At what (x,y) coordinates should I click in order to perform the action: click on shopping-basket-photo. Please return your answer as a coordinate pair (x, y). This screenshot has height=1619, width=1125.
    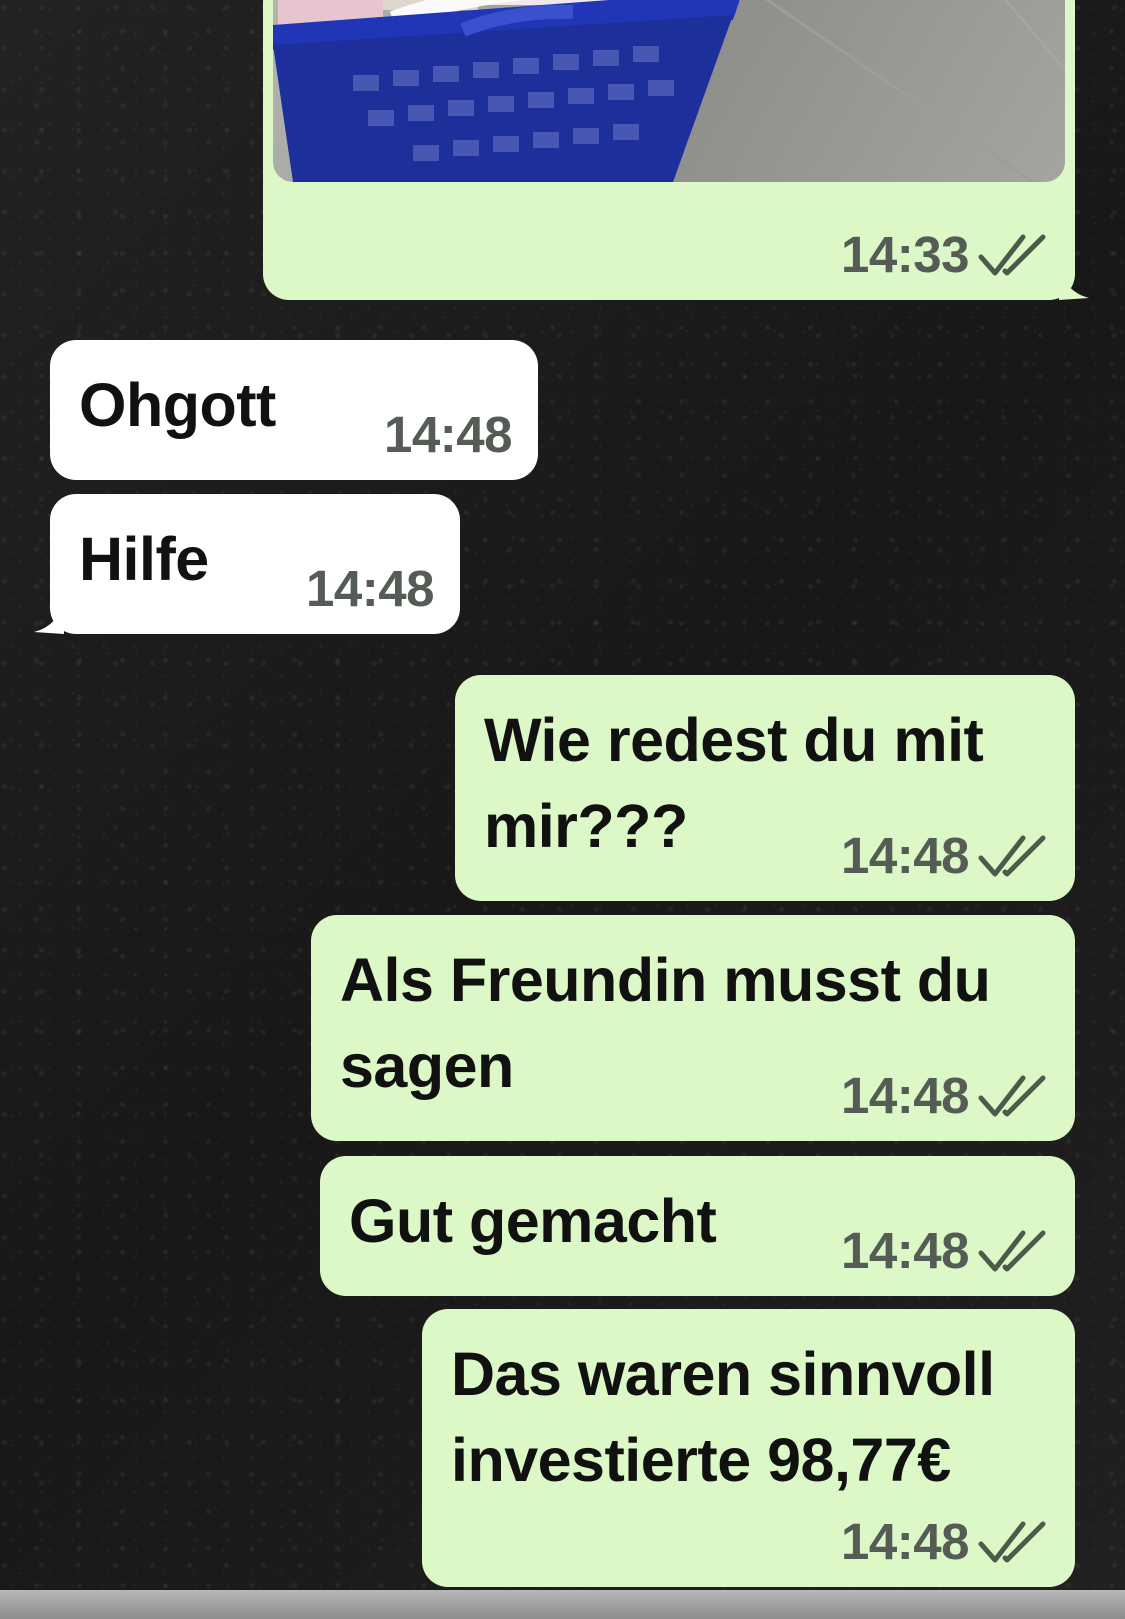
    Looking at the image, I should click on (669, 91).